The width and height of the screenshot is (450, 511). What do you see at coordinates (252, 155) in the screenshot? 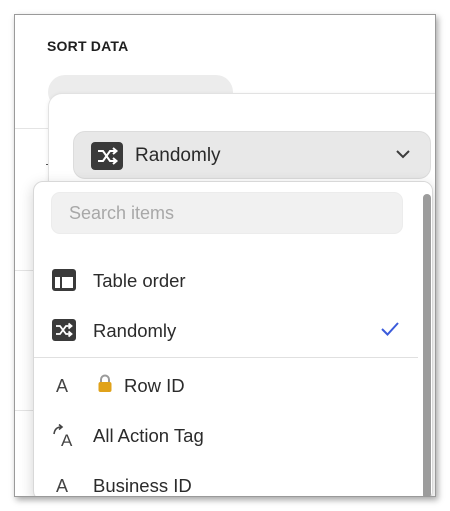
I see `sort-method-select: Randomly` at bounding box center [252, 155].